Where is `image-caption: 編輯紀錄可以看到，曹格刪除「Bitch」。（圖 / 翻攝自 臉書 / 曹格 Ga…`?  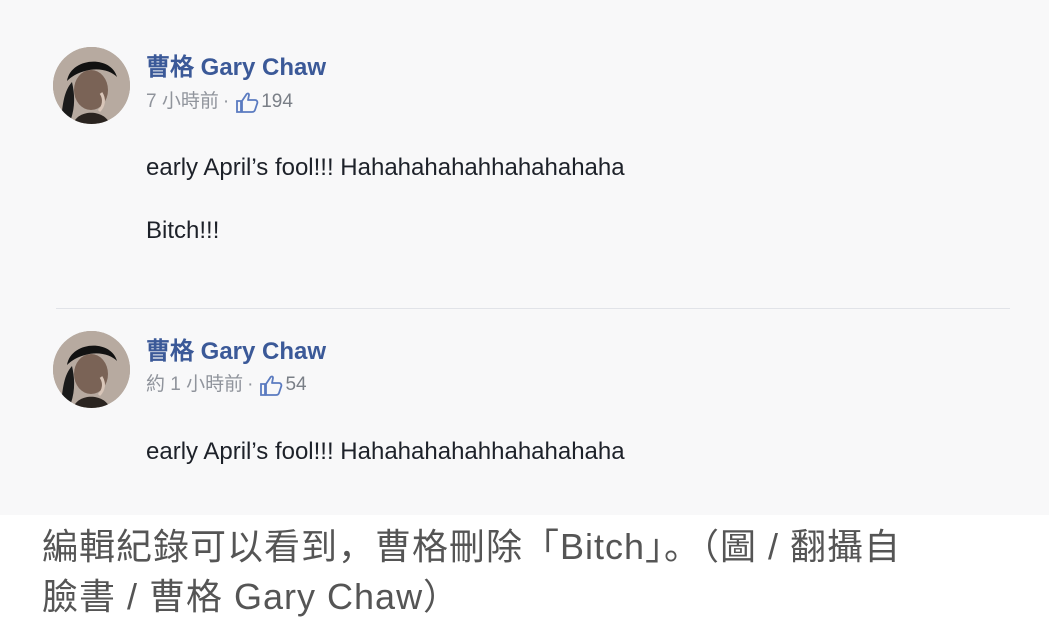
image-caption: 編輯紀錄可以看到，曹格刪除「Bitch」。（圖 / 翻攝自 臉書 / 曹格 Ga… is located at coordinates (532, 572).